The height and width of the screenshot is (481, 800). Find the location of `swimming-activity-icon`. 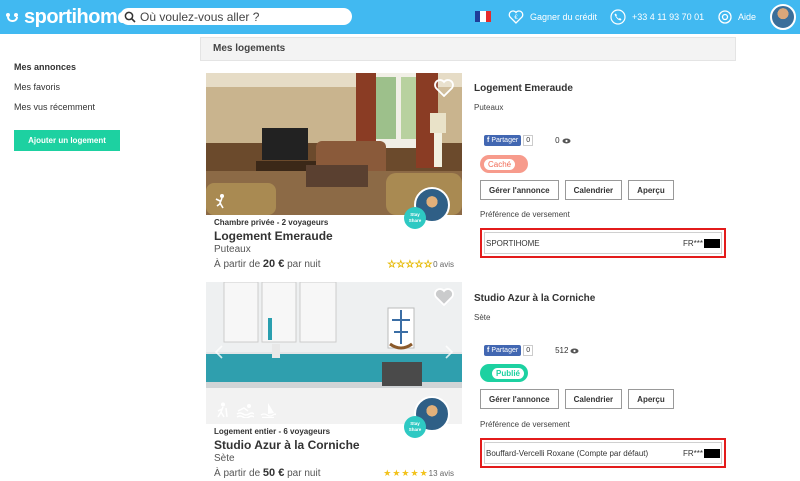

swimming-activity-icon is located at coordinates (245, 411).